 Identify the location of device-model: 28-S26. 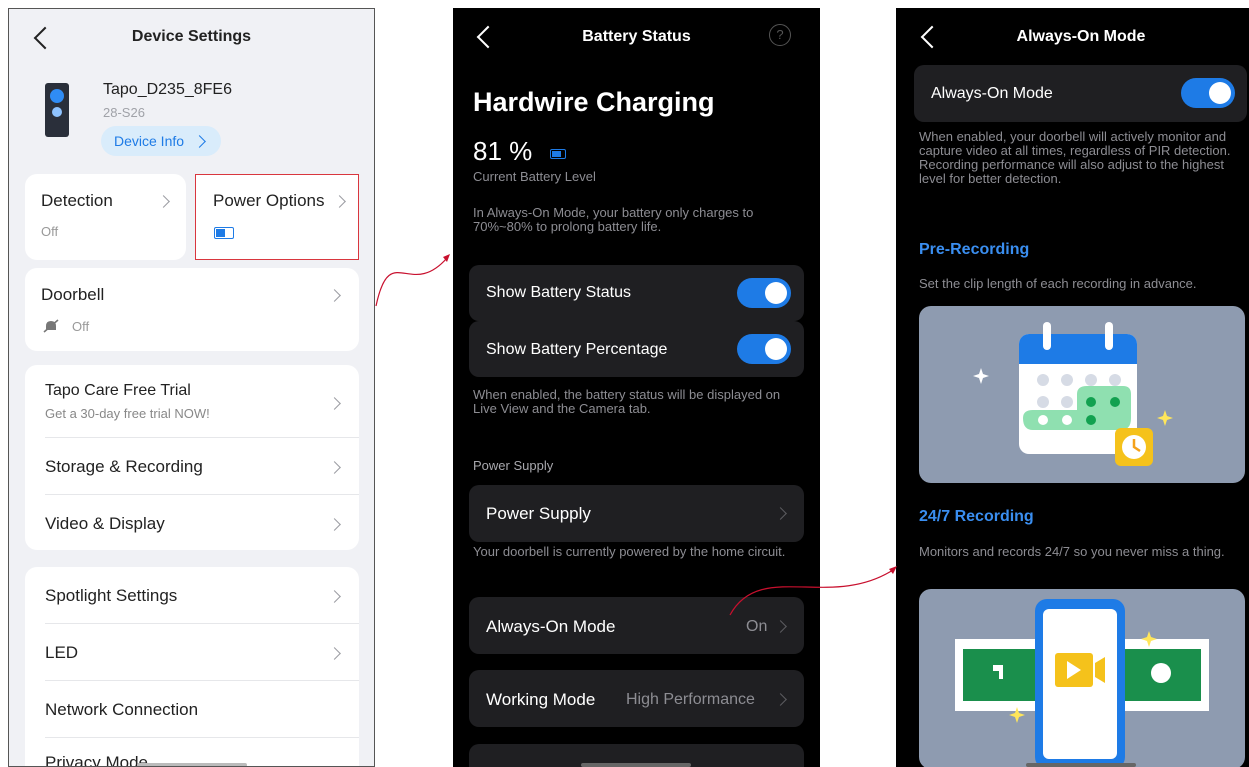
(124, 112).